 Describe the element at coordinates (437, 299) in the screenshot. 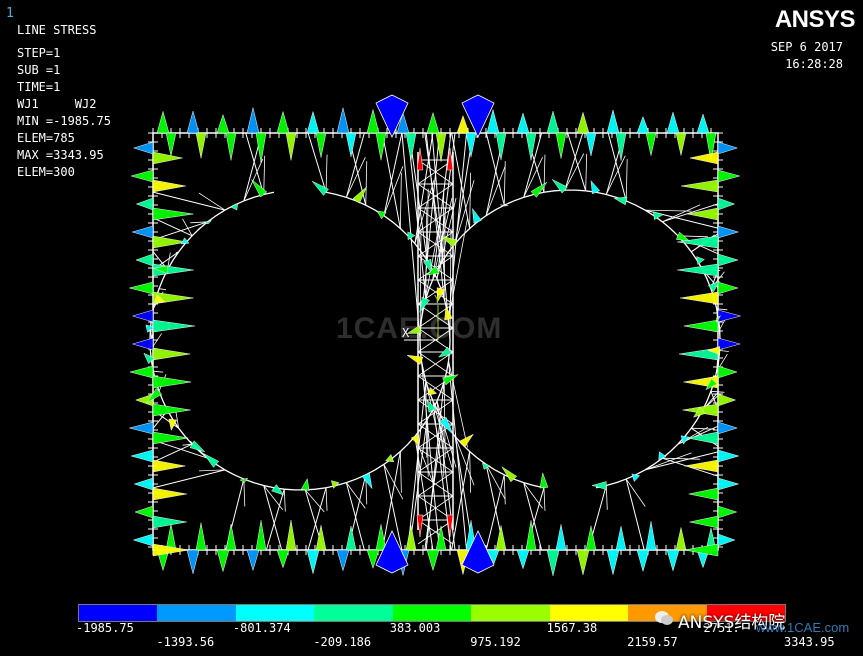

I see `axis-y-label: Y` at that location.